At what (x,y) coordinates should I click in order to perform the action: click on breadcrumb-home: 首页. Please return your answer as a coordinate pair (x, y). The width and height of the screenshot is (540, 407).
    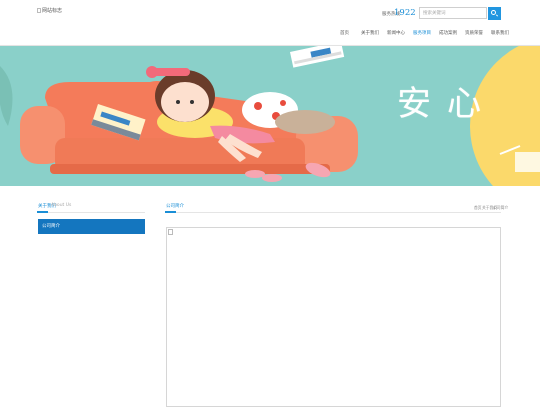
    Looking at the image, I should click on (478, 208).